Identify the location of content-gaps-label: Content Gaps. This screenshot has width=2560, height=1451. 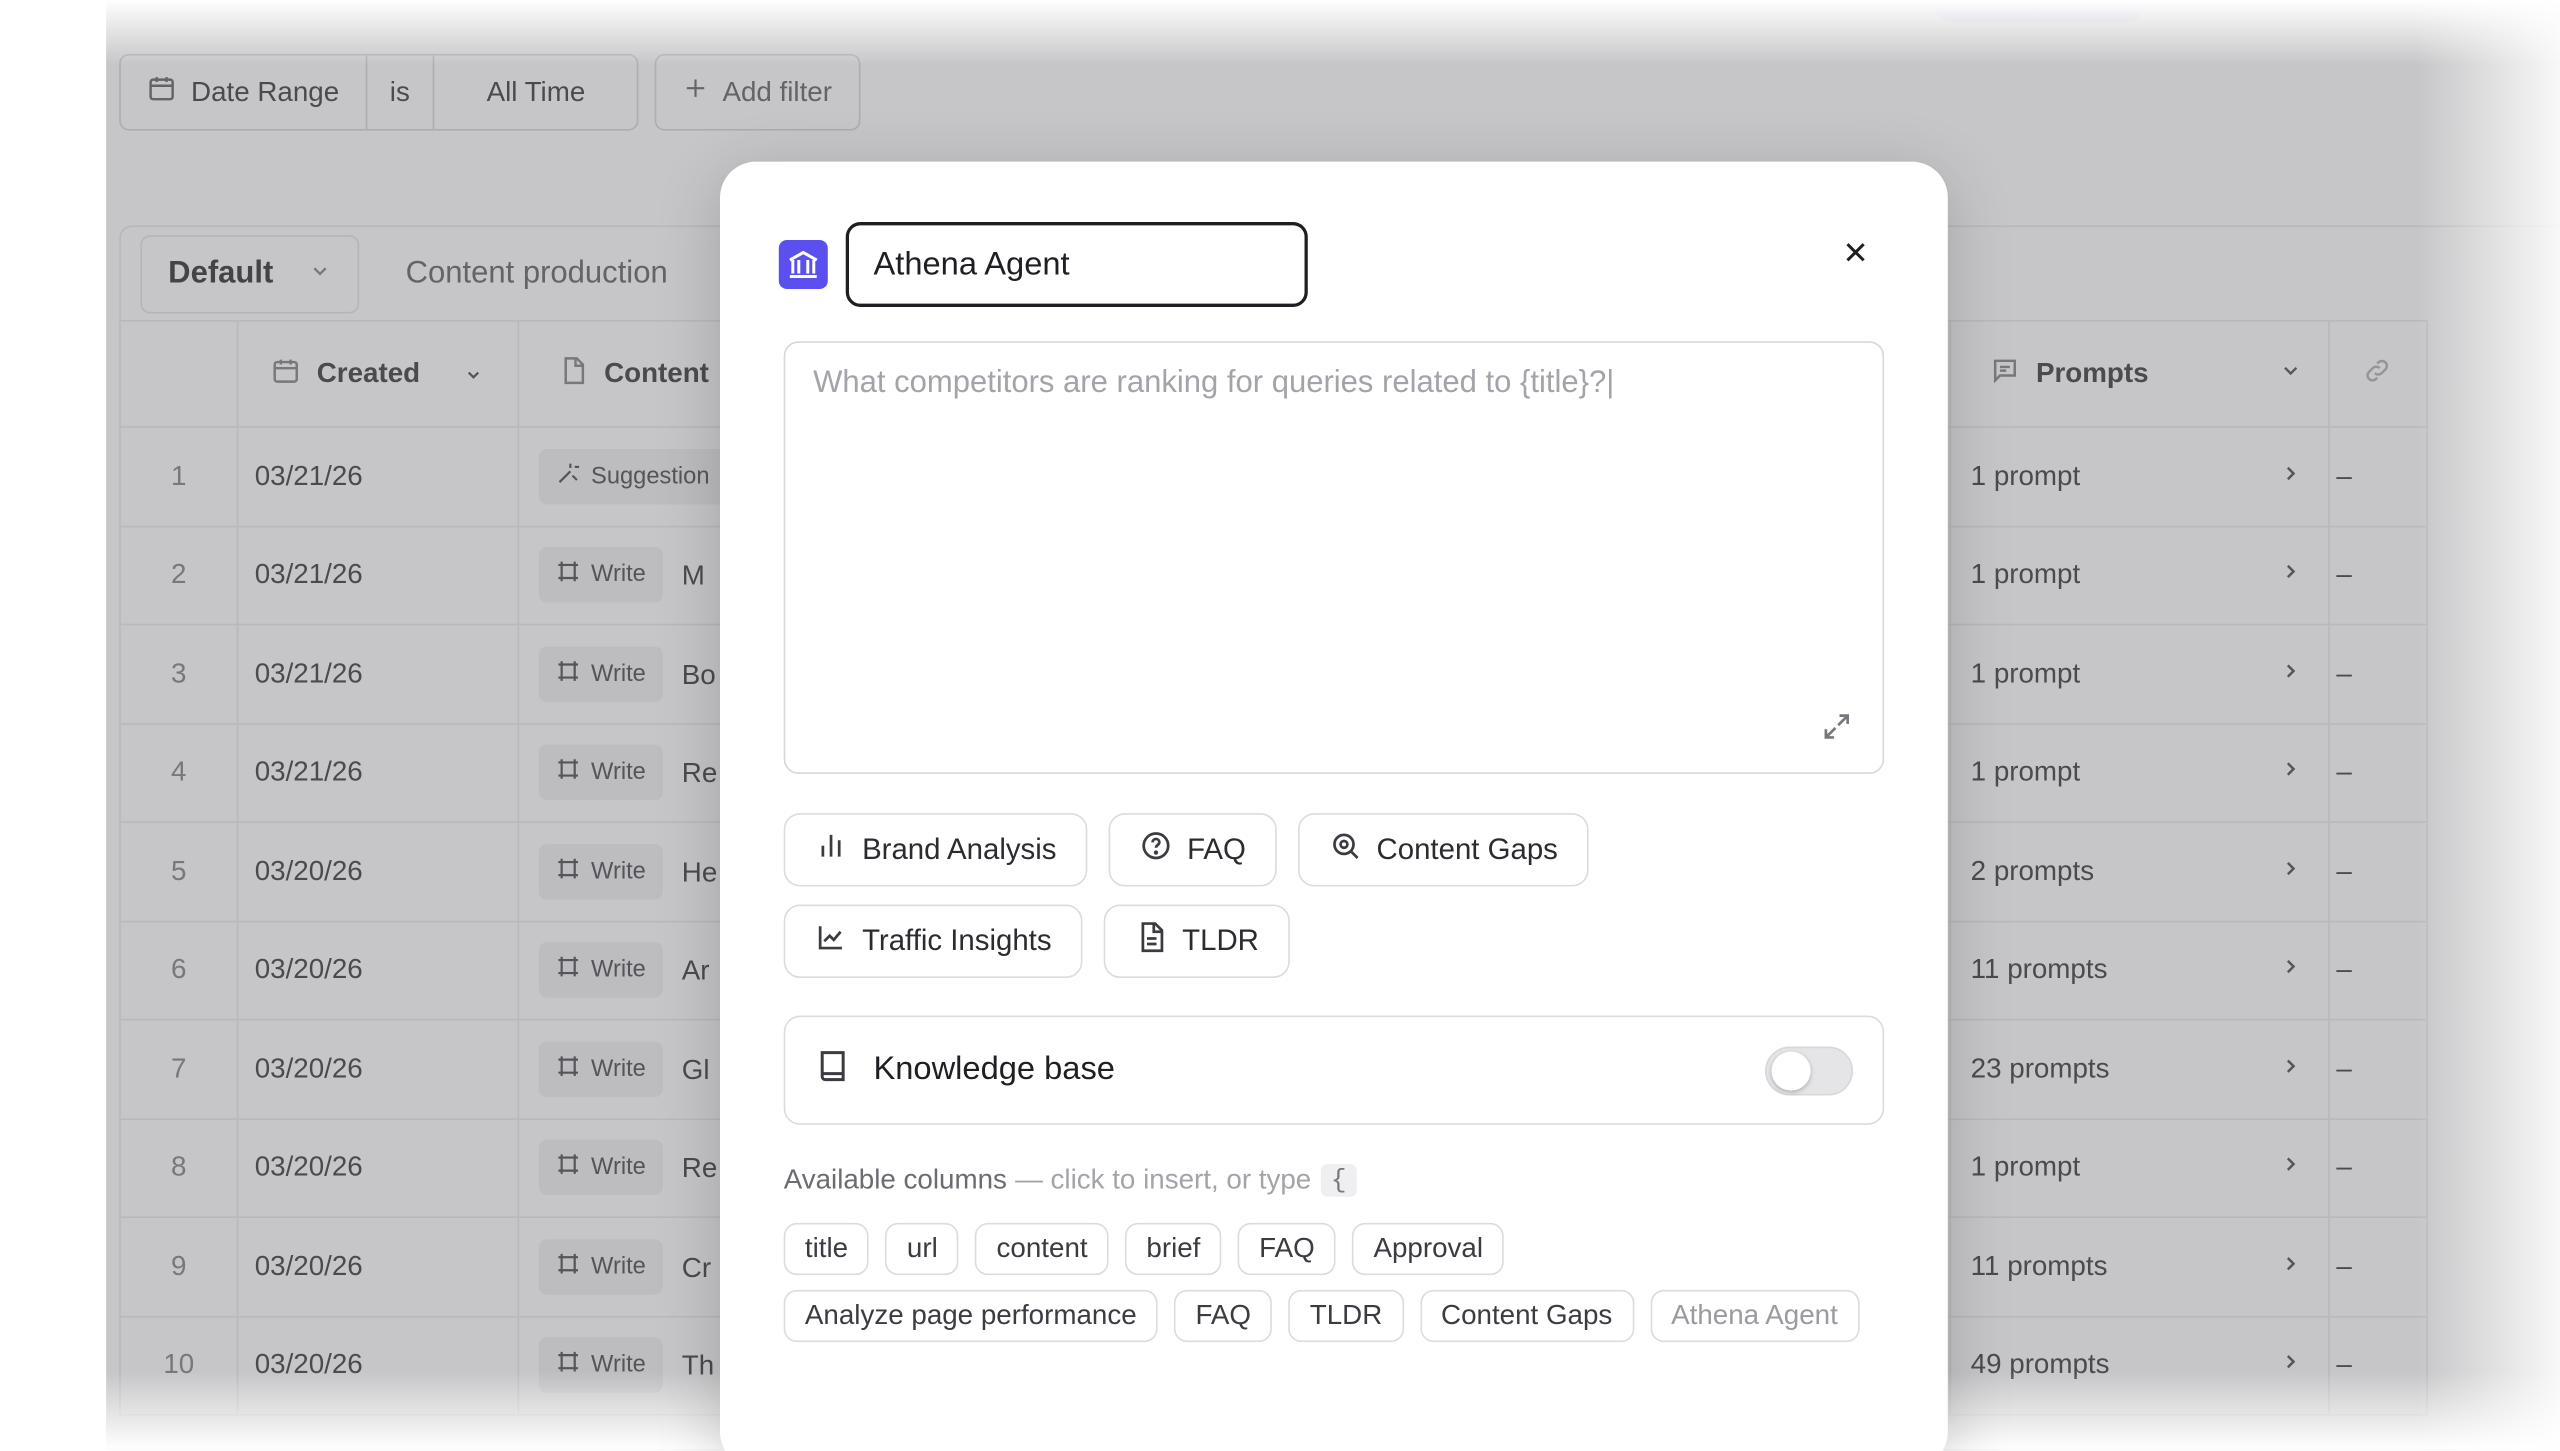
(1467, 849).